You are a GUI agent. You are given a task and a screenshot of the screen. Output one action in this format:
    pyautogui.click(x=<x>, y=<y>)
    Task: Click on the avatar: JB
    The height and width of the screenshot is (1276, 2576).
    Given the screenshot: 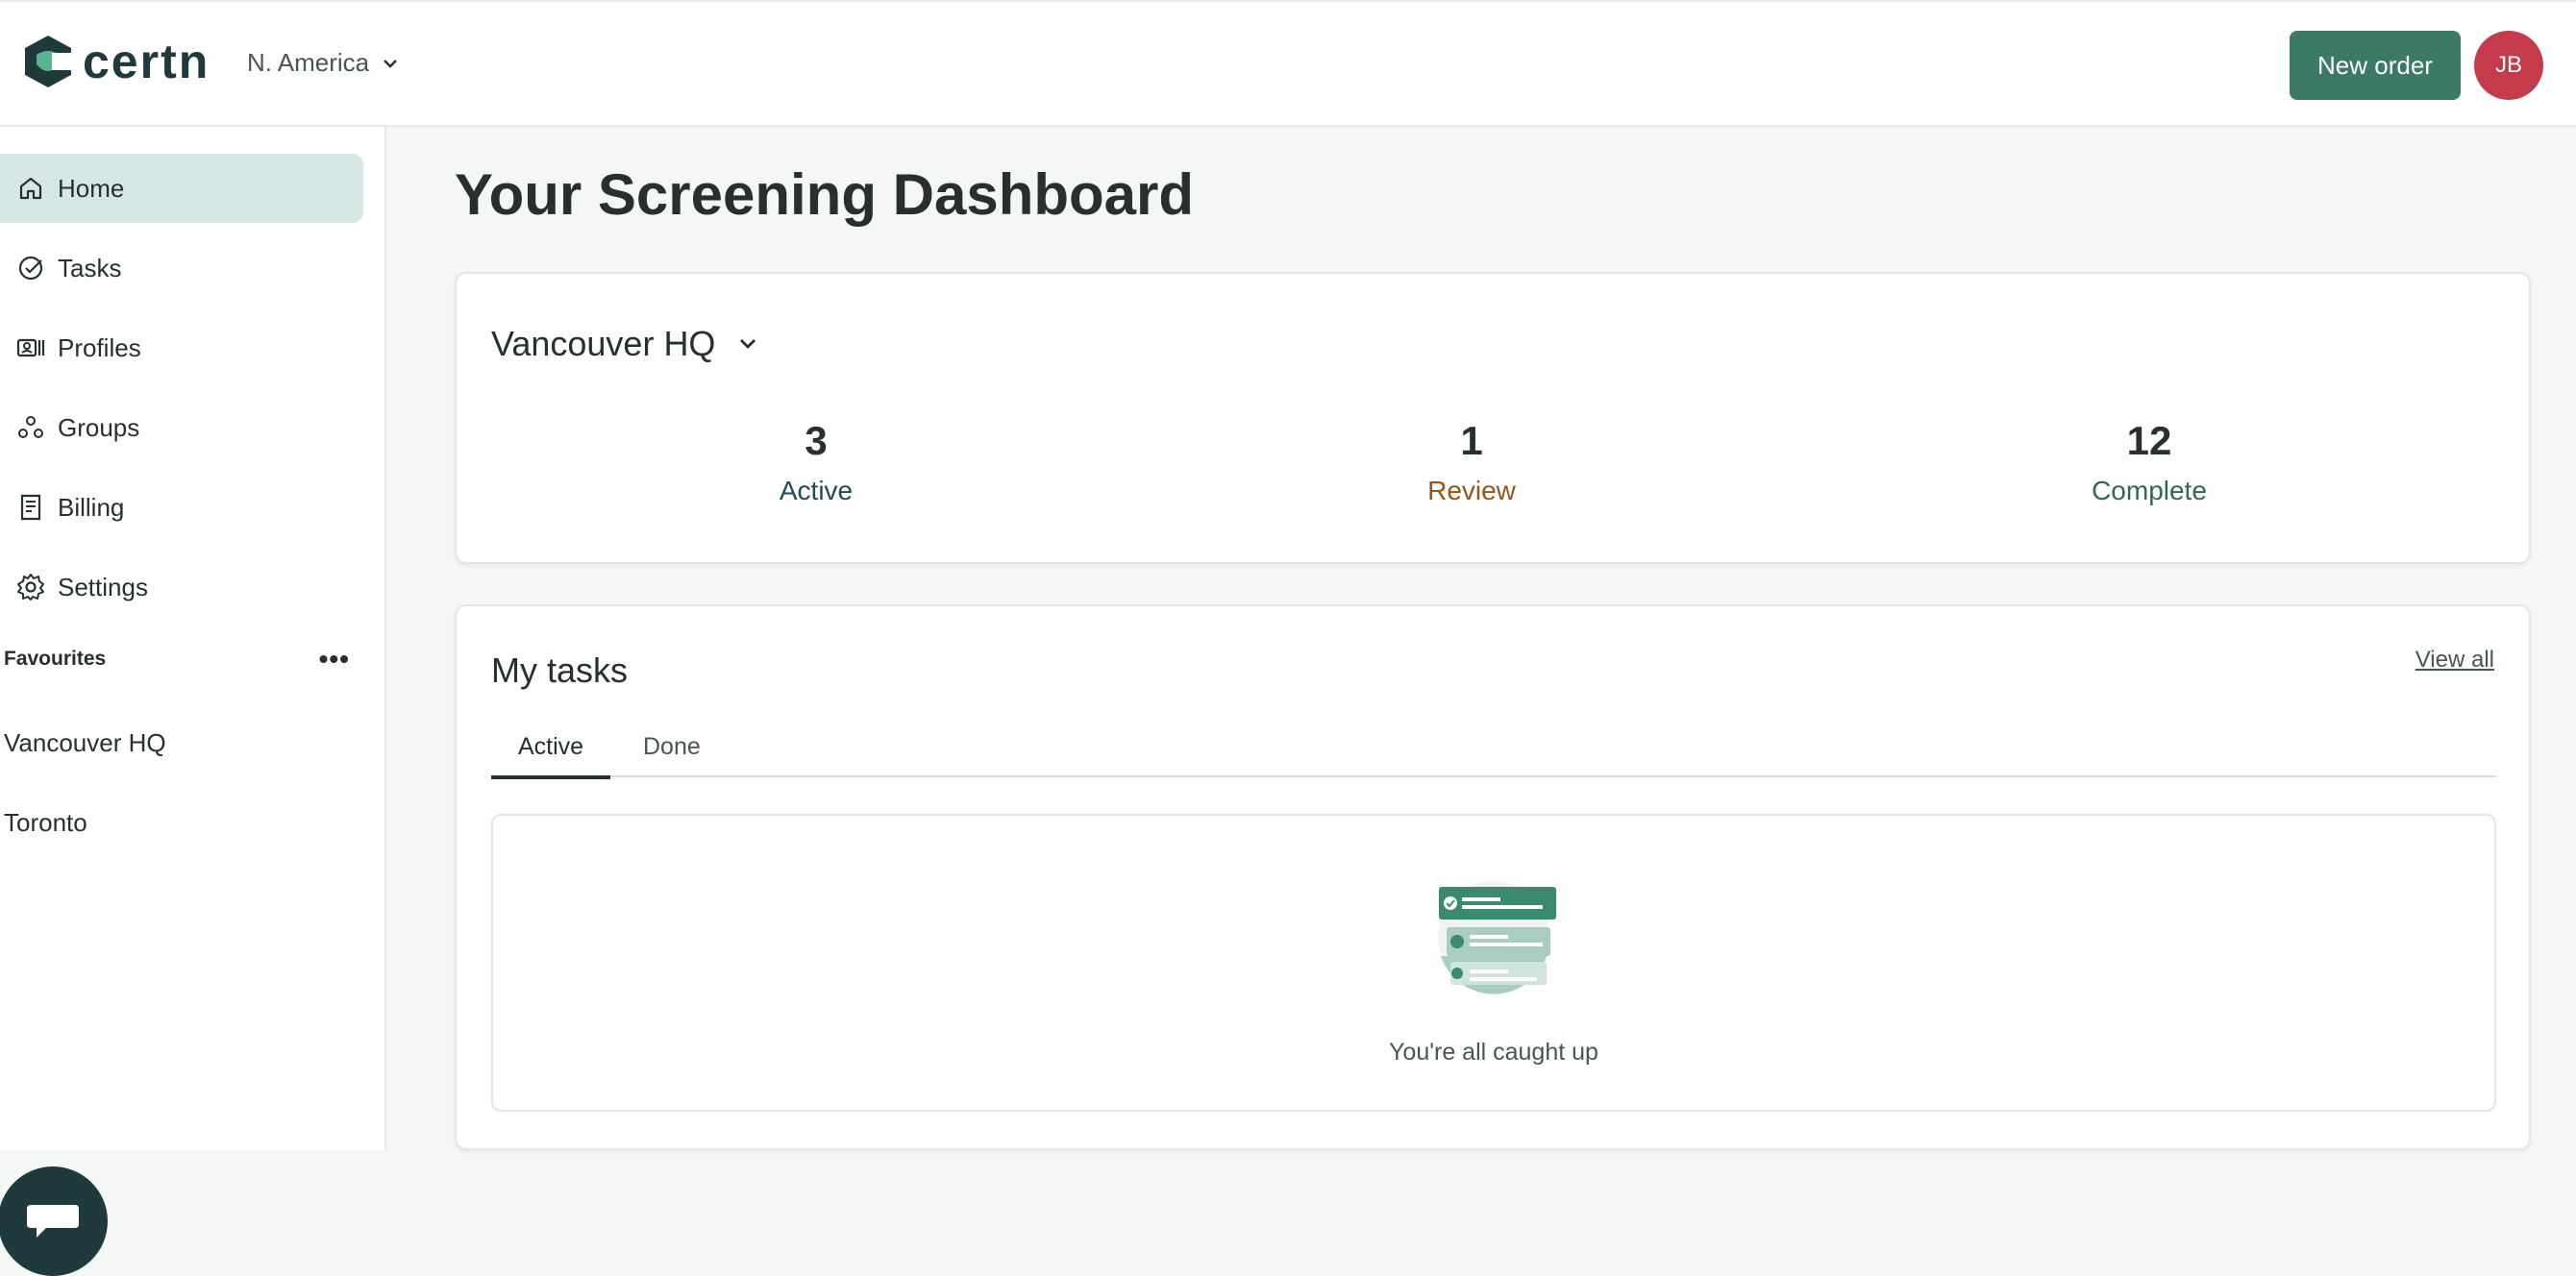 What is the action you would take?
    pyautogui.click(x=2508, y=66)
    